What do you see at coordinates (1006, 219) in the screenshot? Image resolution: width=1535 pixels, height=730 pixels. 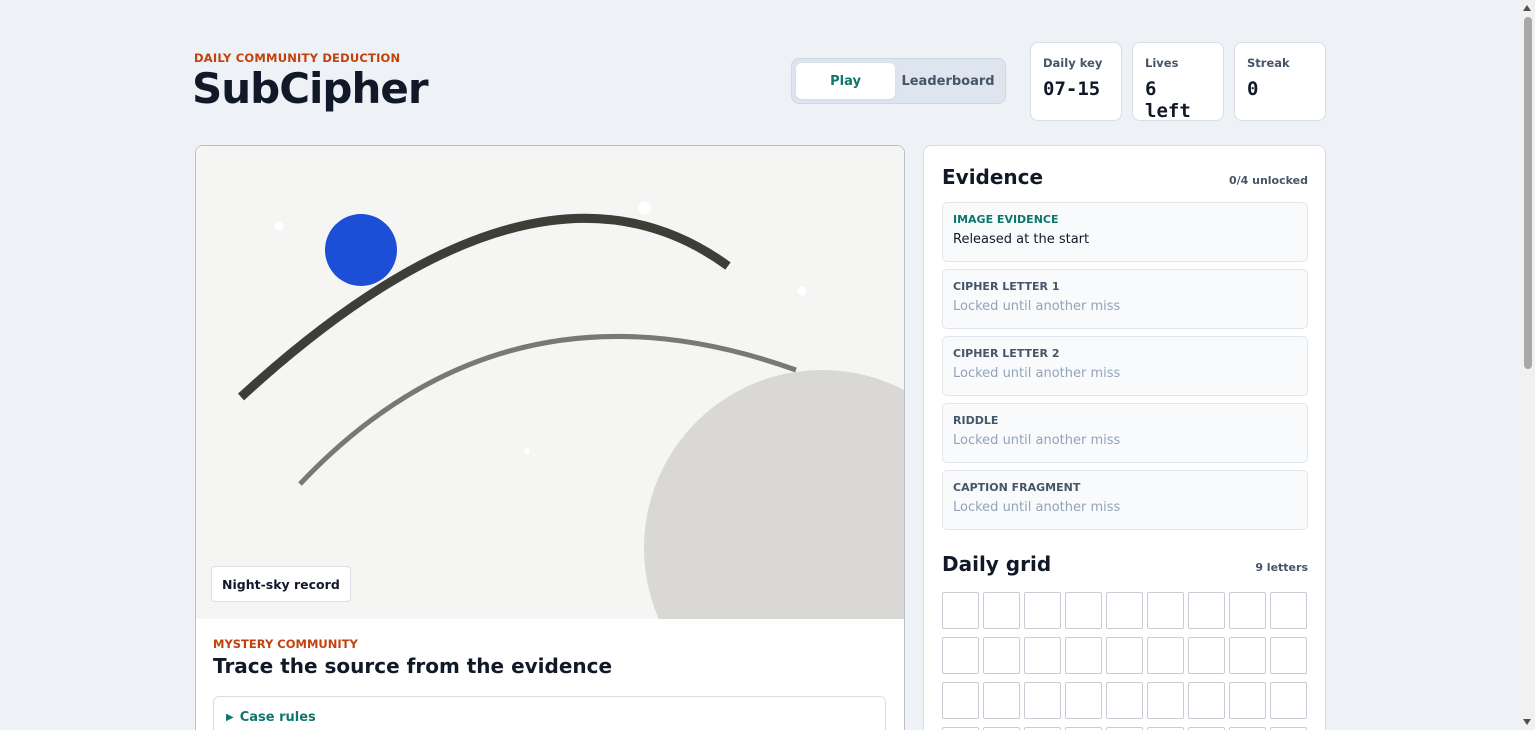 I see `evidence-type: IMAGE EVIDENCE` at bounding box center [1006, 219].